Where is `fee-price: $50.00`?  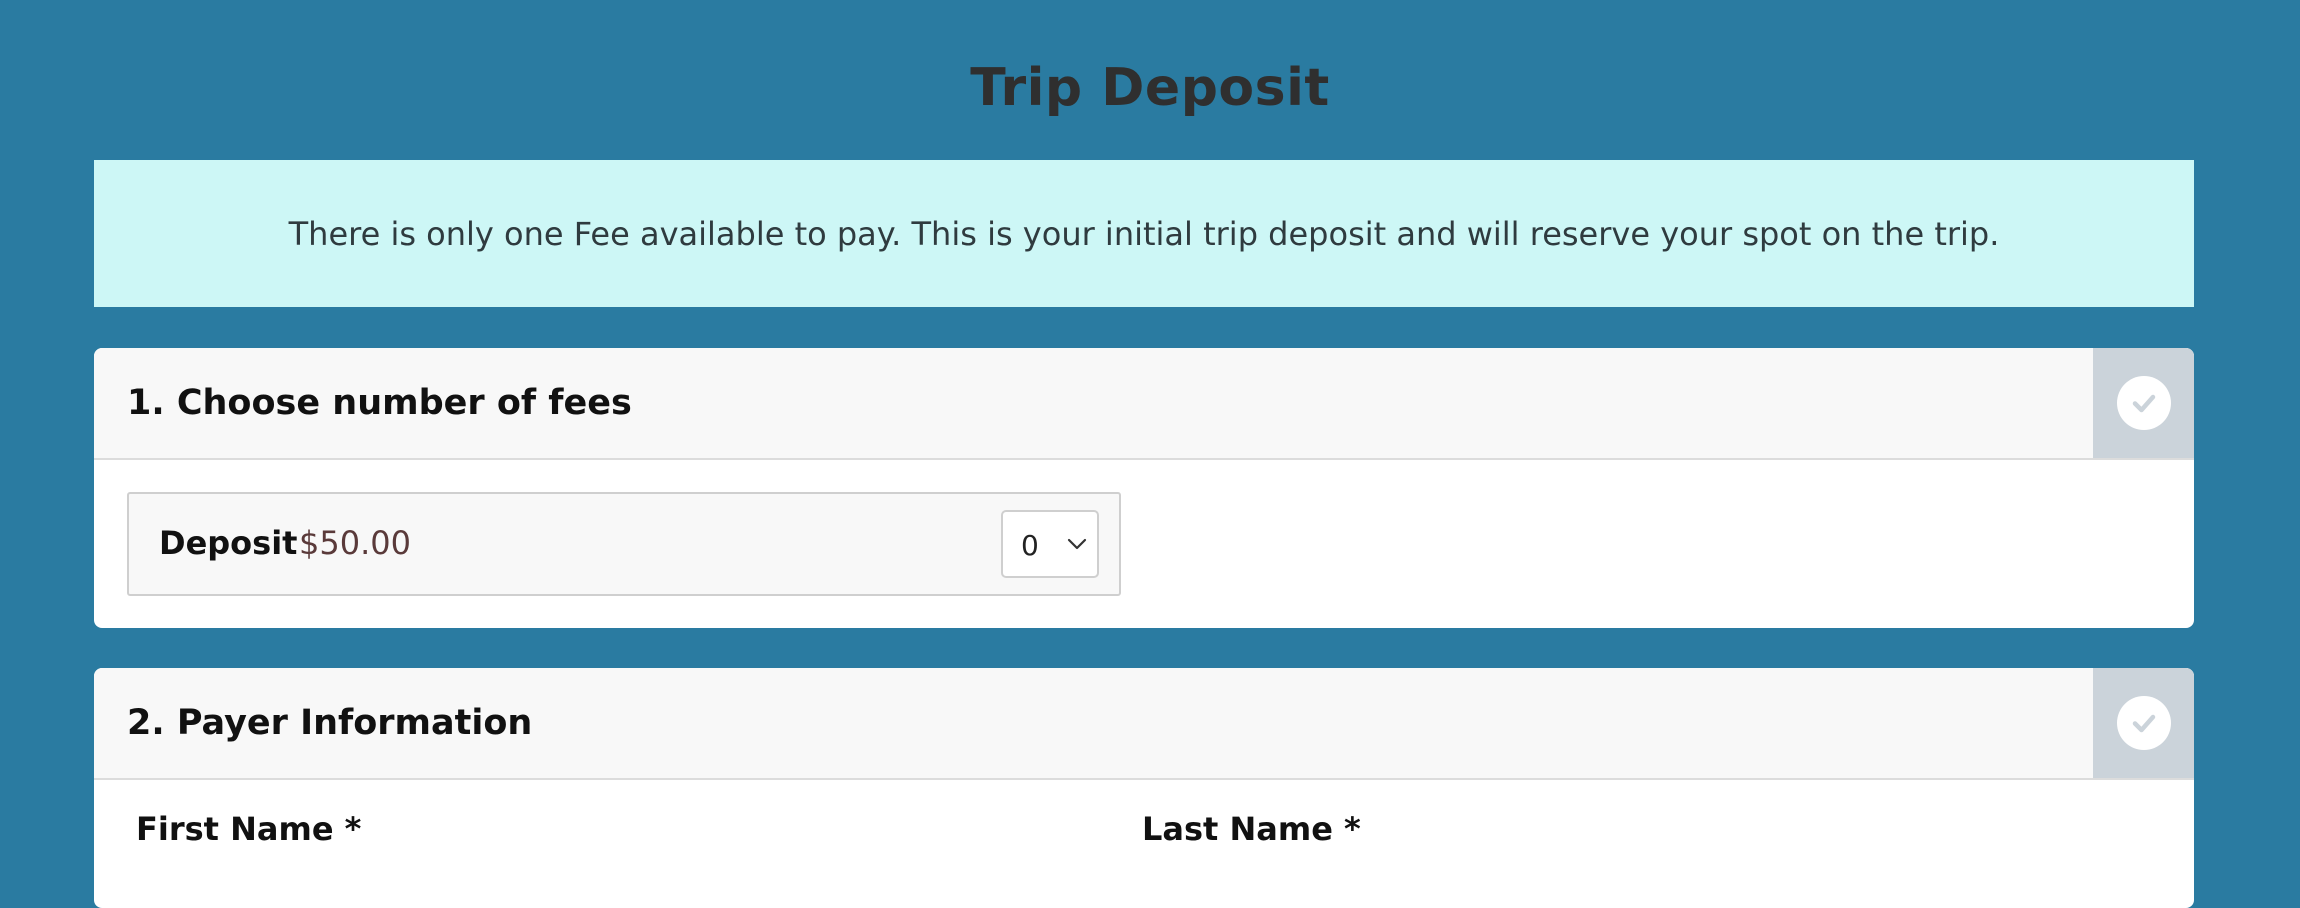 fee-price: $50.00 is located at coordinates (355, 543).